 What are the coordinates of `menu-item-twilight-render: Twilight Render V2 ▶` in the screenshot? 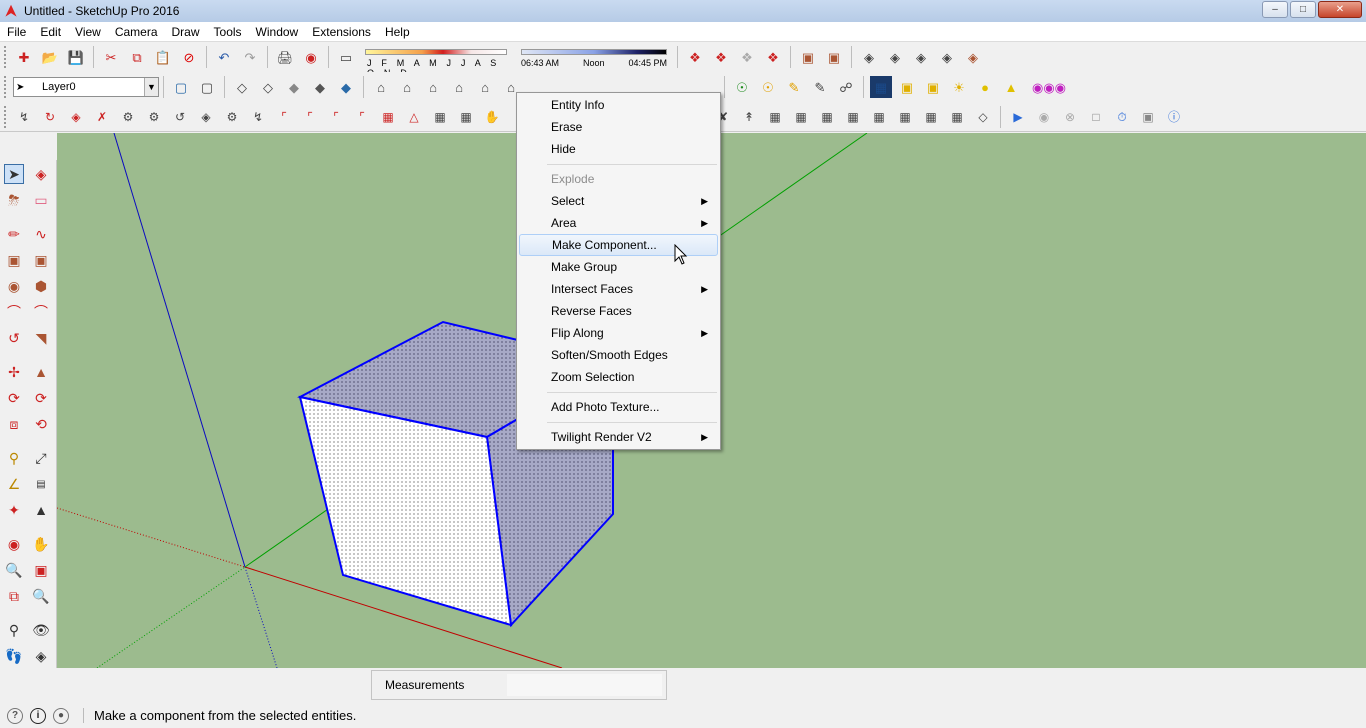 It's located at (618, 437).